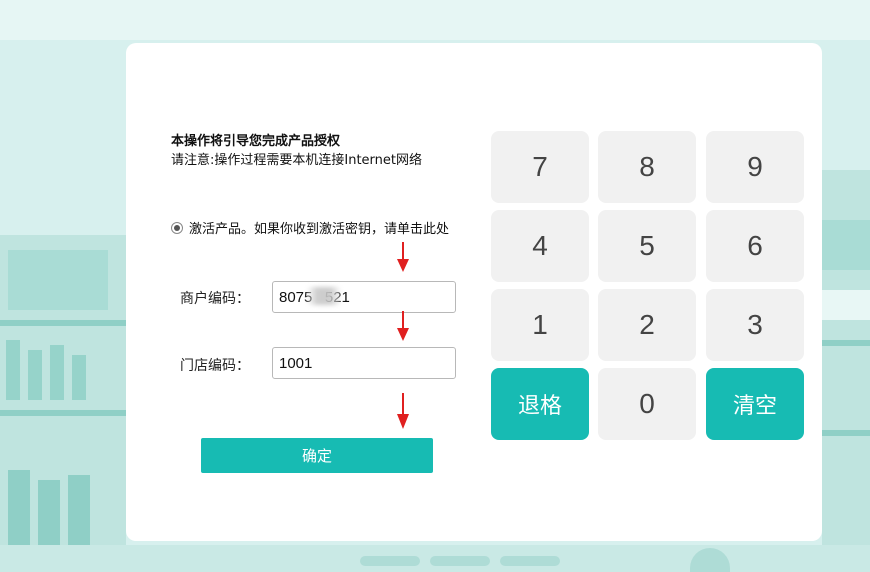 The image size is (870, 572). Describe the element at coordinates (317, 455) in the screenshot. I see `confirm-button: 确定` at that location.